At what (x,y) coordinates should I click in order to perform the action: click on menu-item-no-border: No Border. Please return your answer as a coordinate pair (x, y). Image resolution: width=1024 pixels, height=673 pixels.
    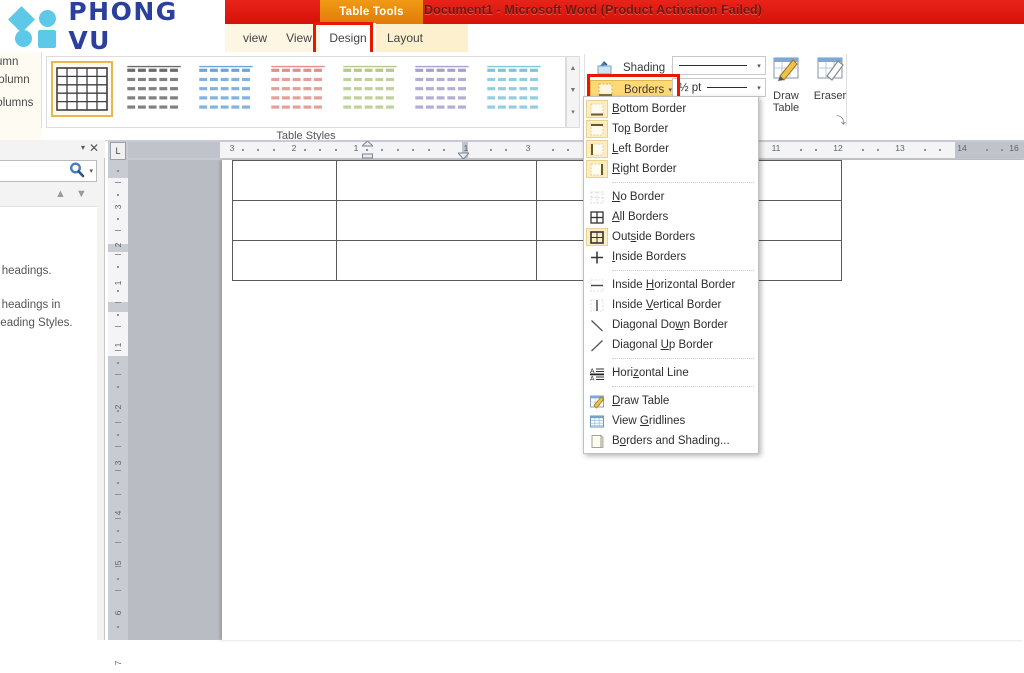
    Looking at the image, I should click on (671, 197).